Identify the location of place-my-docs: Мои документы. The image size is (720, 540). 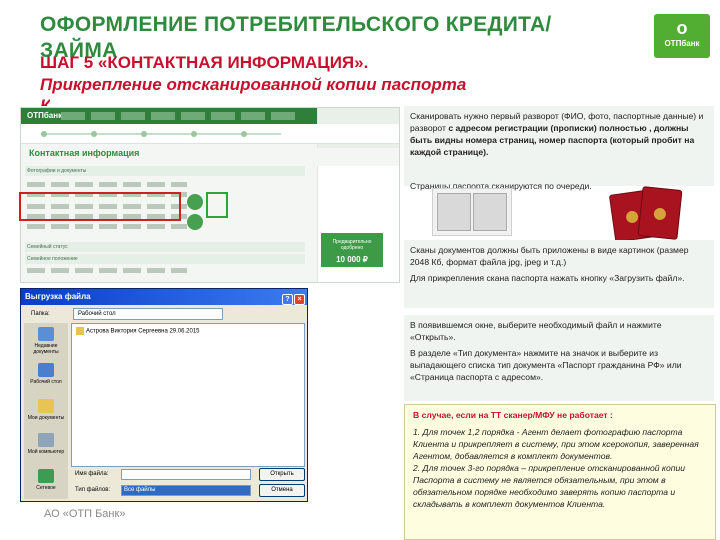
(46, 410).